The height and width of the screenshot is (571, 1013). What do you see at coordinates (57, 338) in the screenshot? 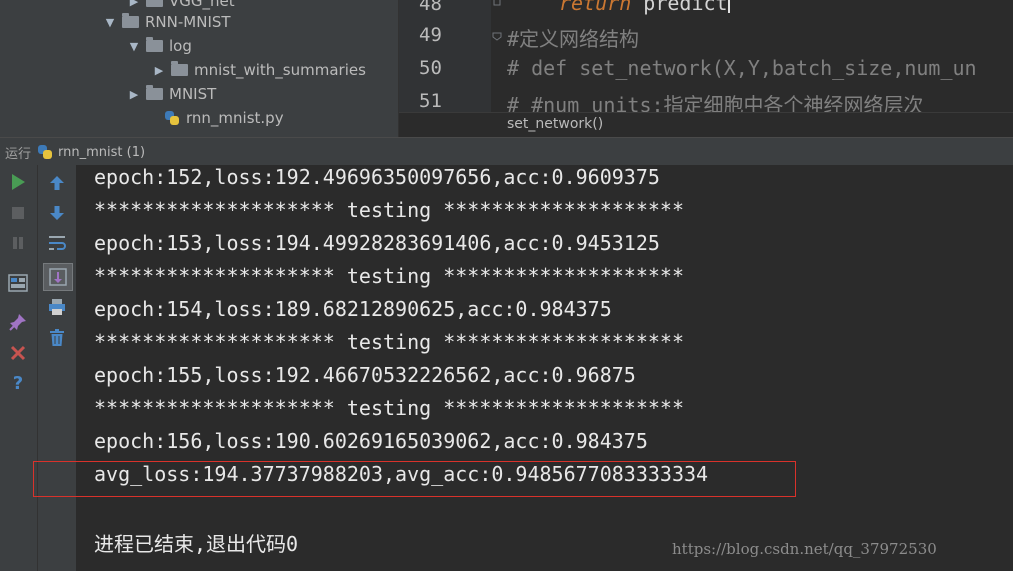
I see `trash-icon` at bounding box center [57, 338].